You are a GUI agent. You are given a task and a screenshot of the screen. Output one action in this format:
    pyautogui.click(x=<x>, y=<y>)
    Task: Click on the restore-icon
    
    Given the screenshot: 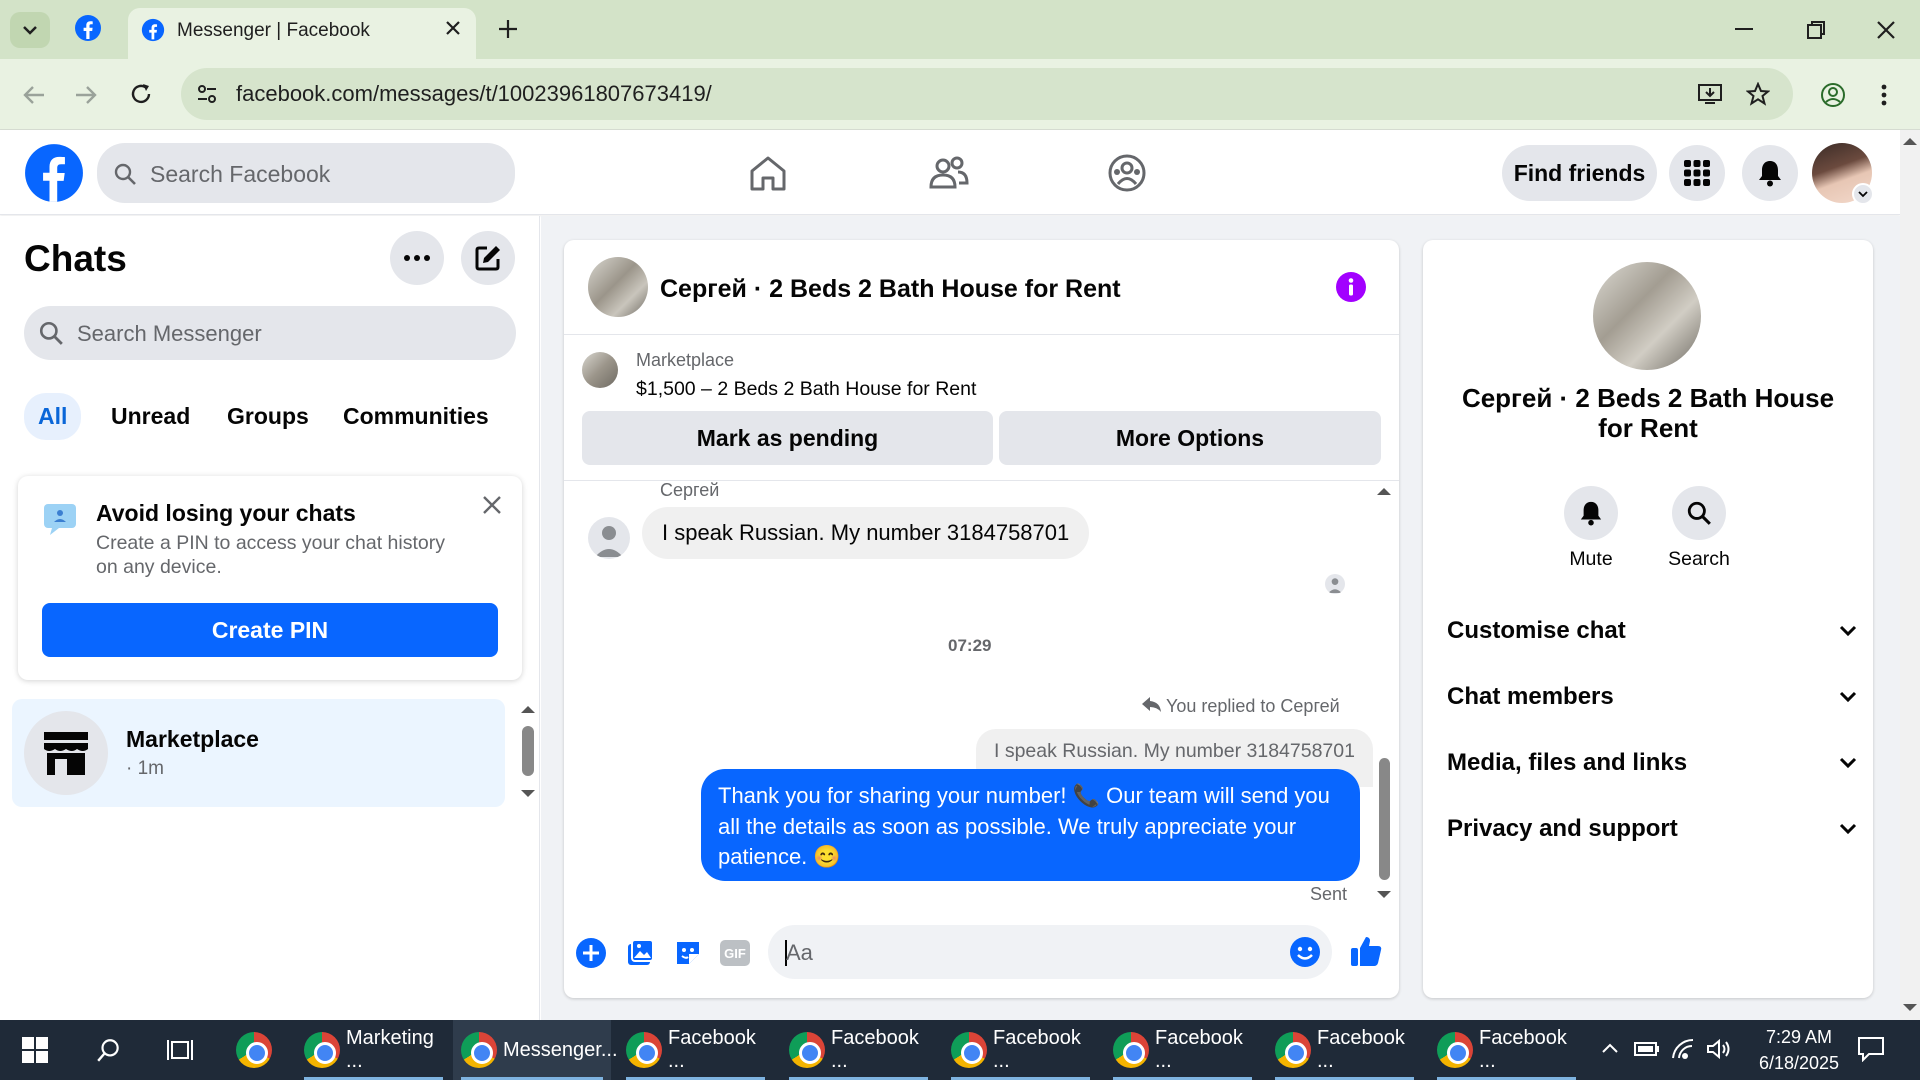 What is the action you would take?
    pyautogui.click(x=1816, y=30)
    